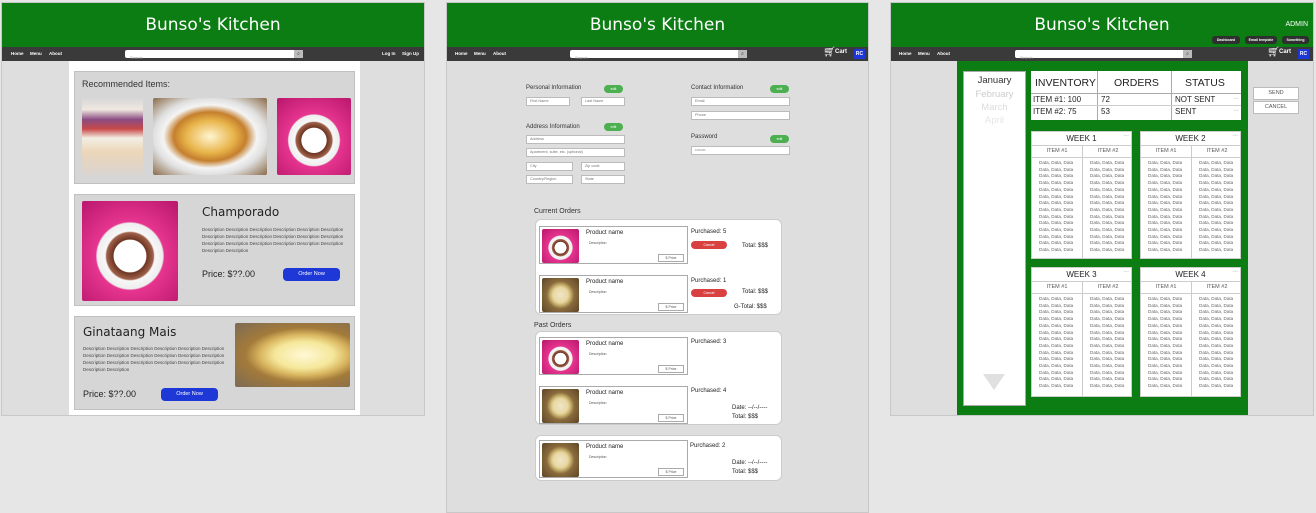  Describe the element at coordinates (126, 84) in the screenshot. I see `recommended-heading: Recommended Items:` at that location.